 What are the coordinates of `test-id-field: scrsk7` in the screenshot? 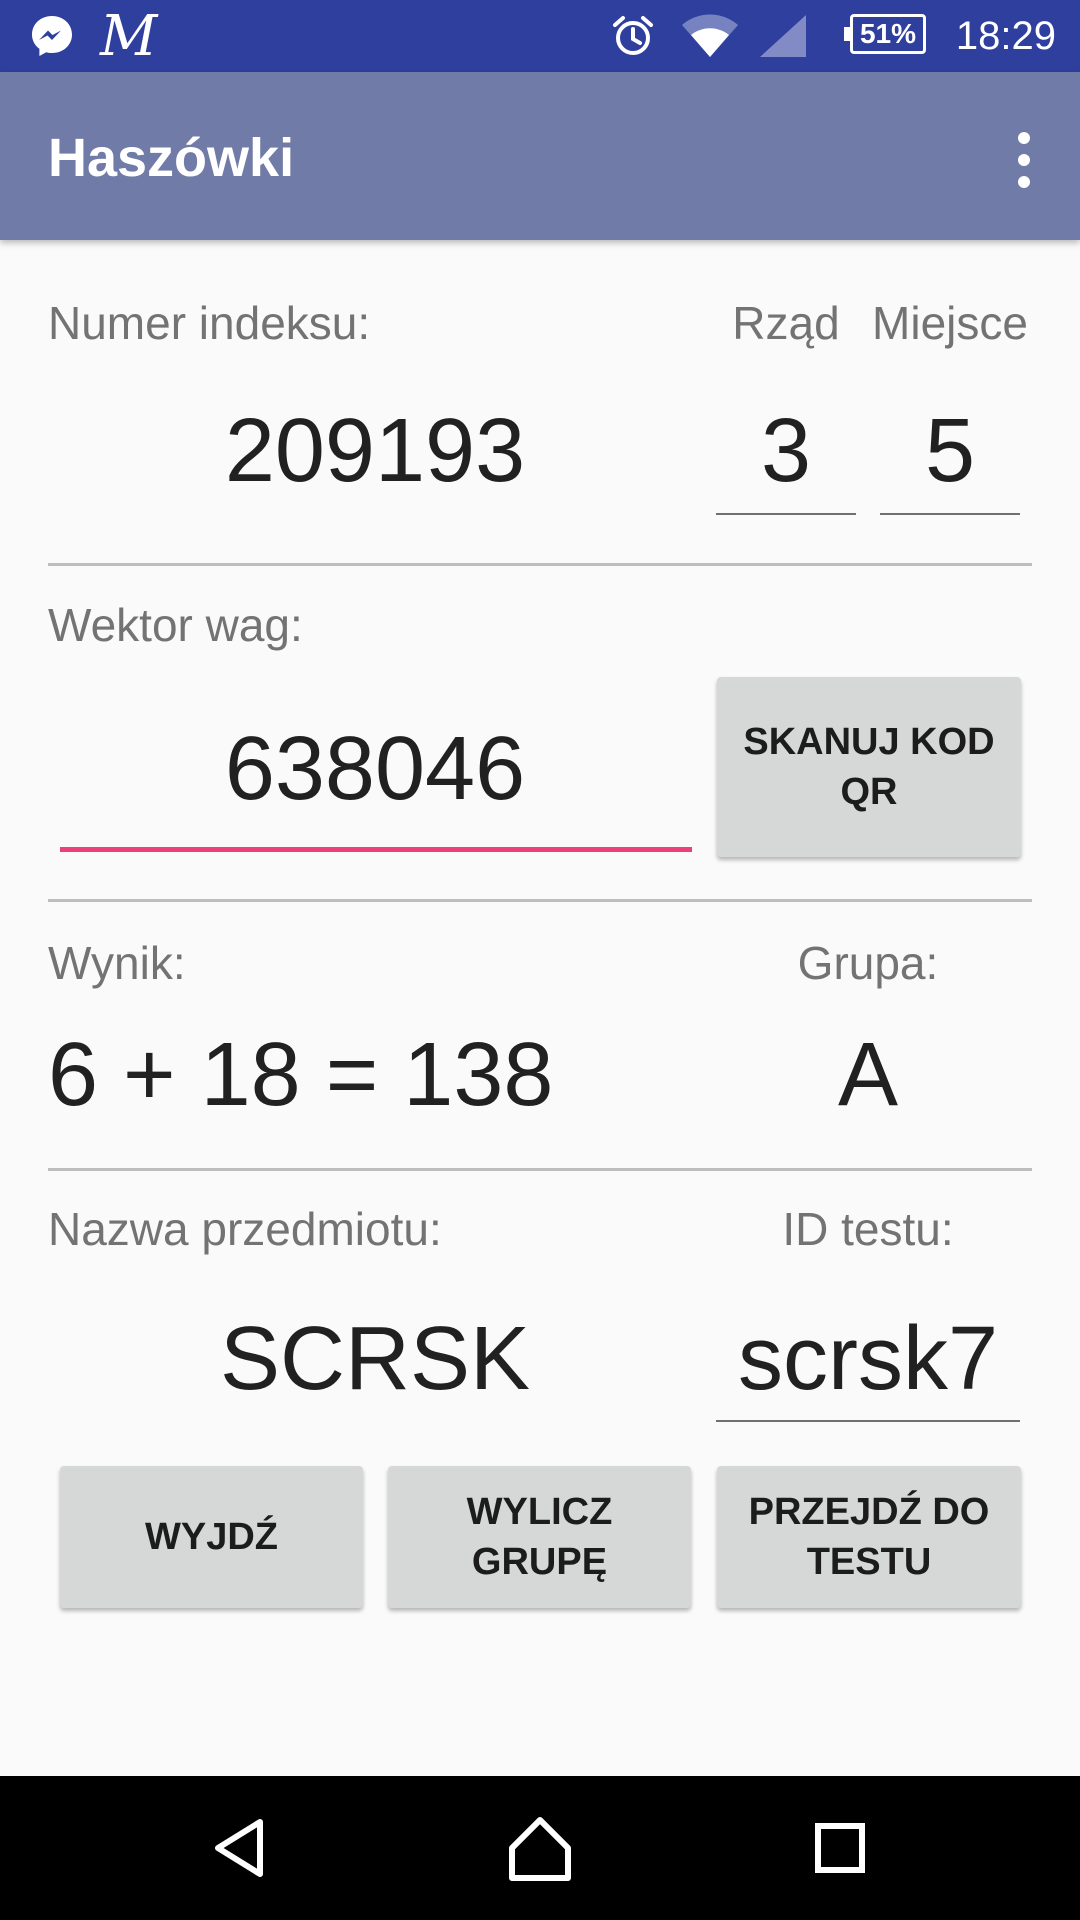 It's located at (868, 1359).